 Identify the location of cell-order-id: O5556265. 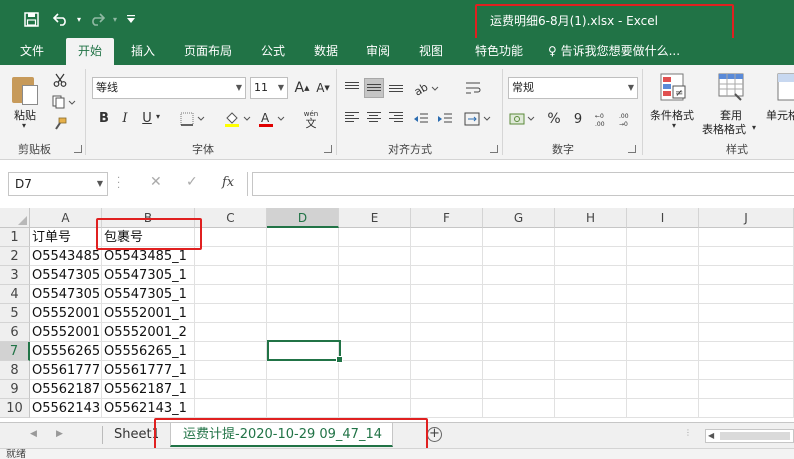
(66, 351).